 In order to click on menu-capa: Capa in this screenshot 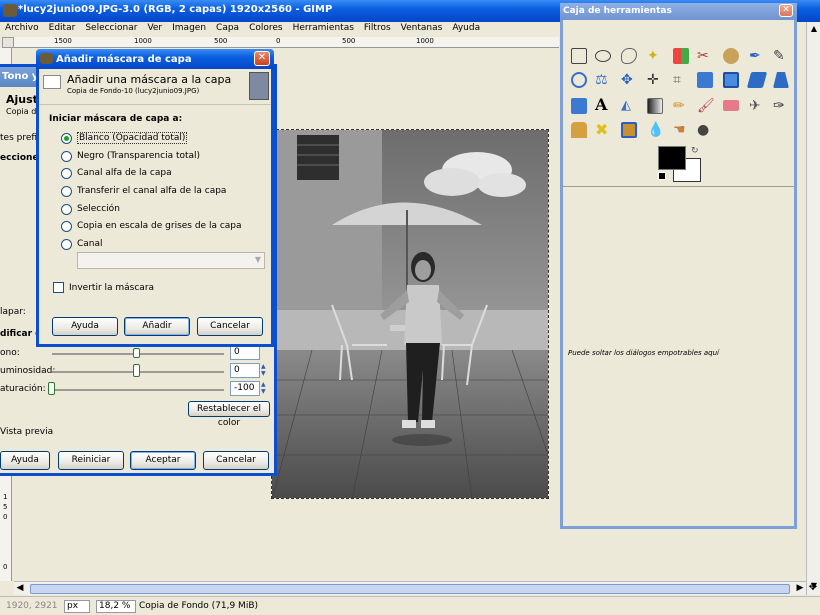, I will do `click(227, 29)`.